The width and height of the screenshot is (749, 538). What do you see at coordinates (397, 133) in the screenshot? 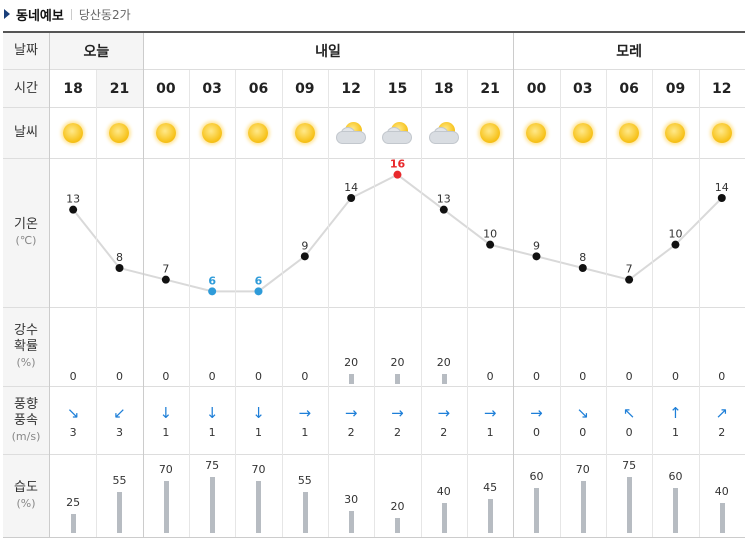
I see `partly-cloudy-icon` at bounding box center [397, 133].